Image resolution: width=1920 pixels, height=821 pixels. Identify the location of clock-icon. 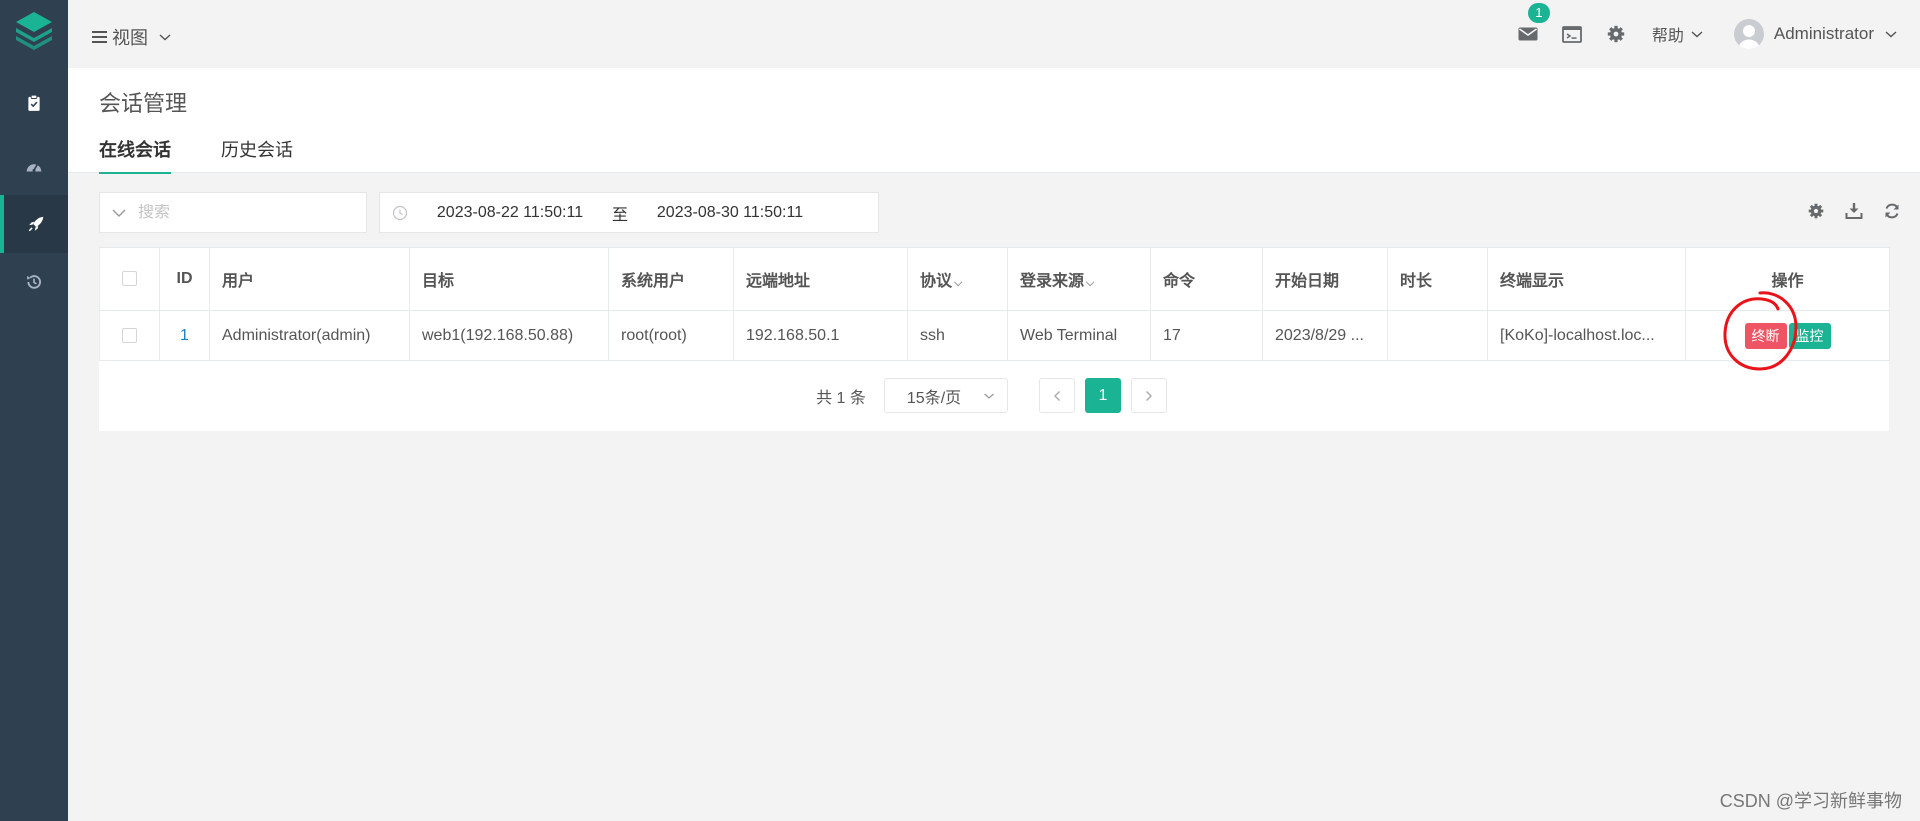
(400, 213).